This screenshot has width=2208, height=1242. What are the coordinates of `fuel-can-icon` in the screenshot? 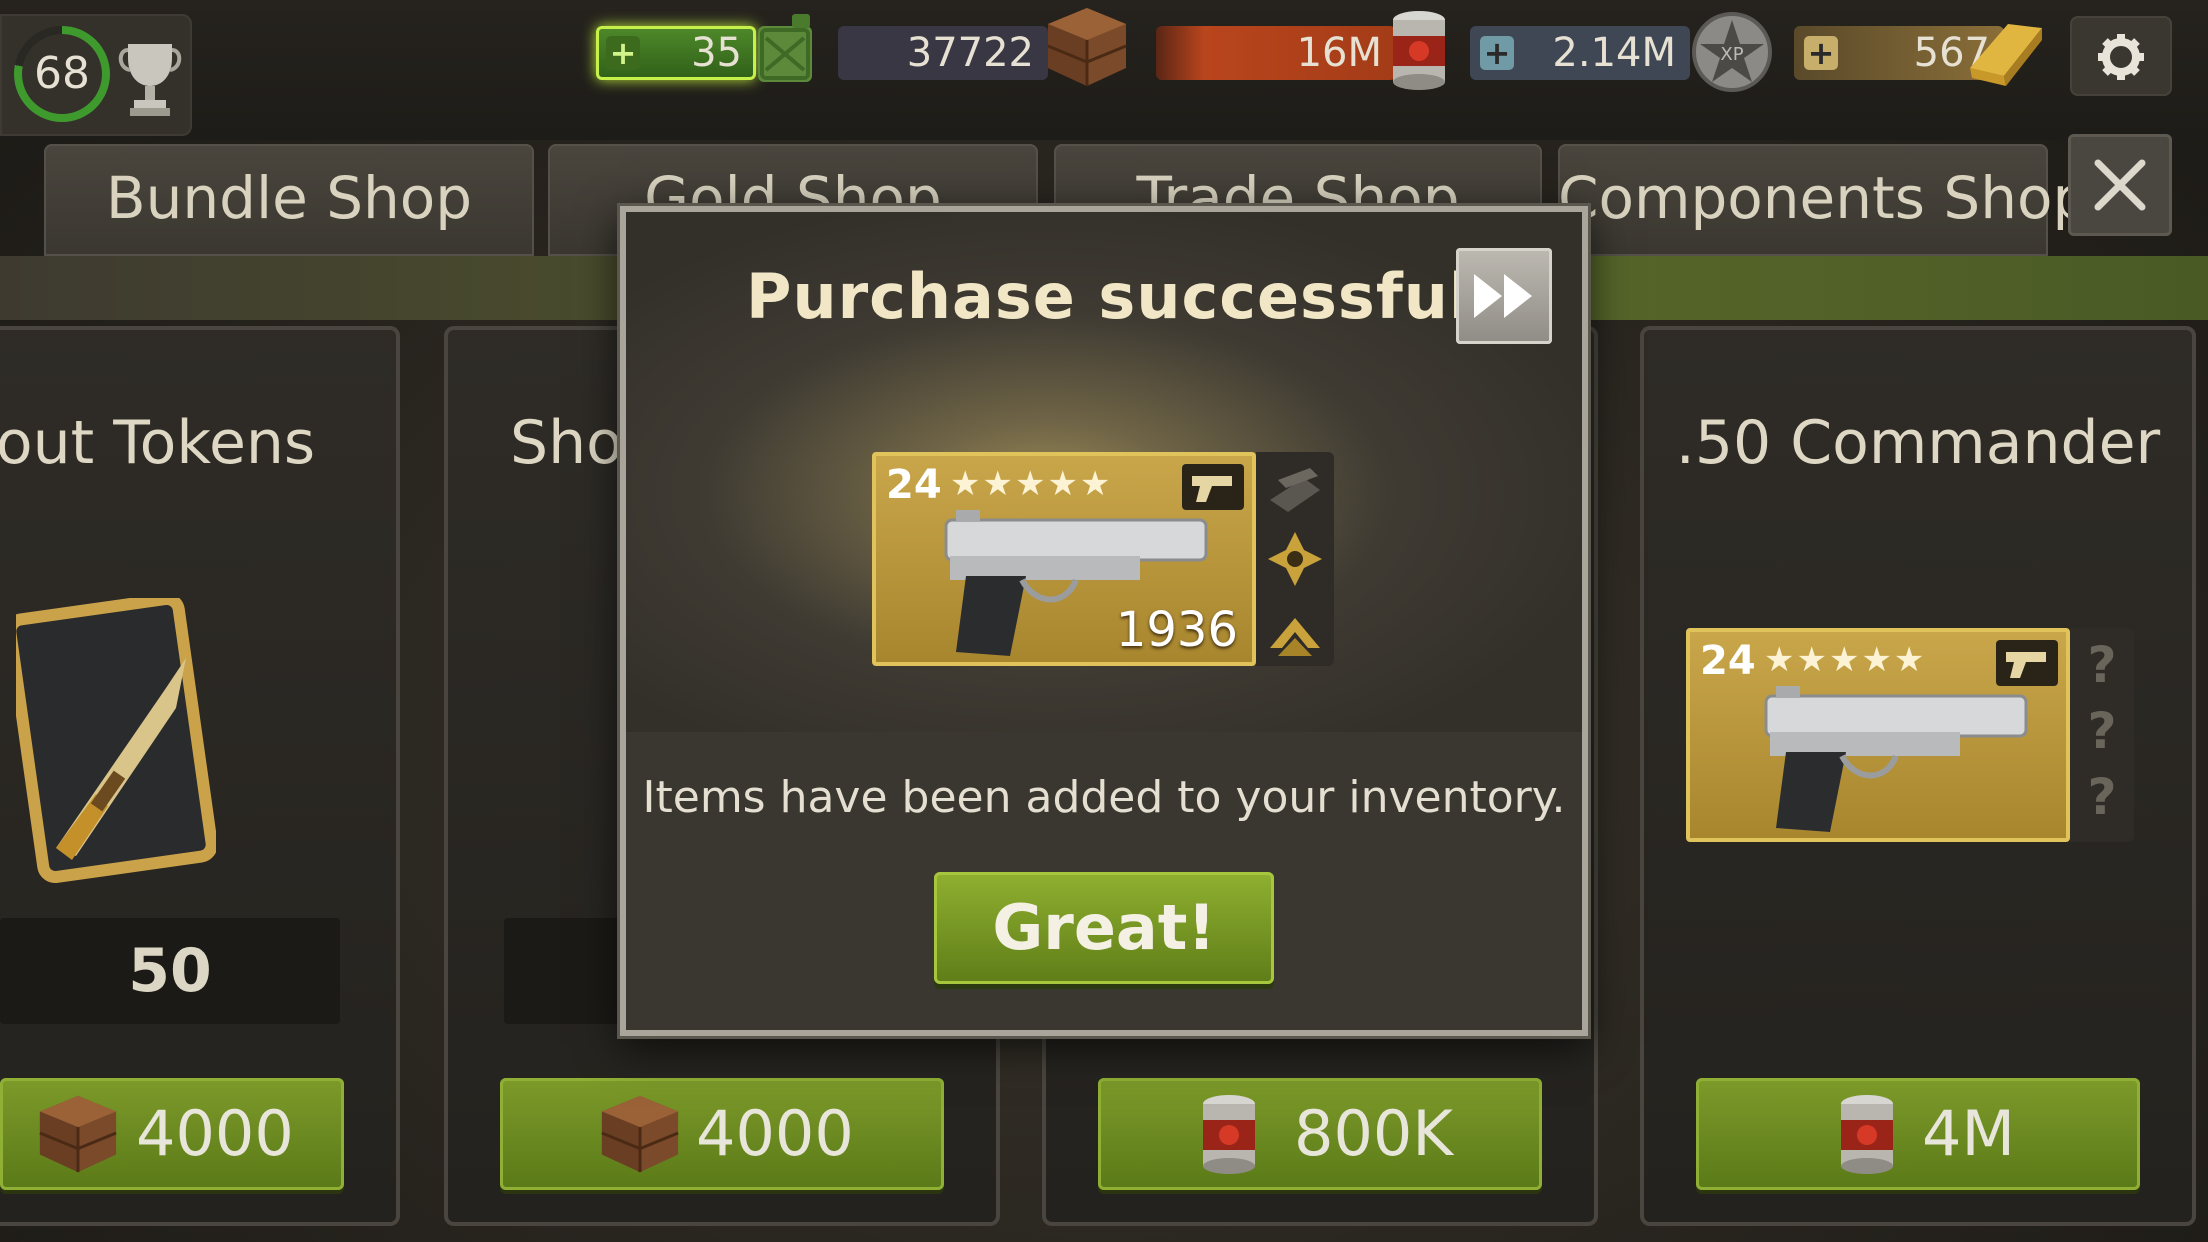 It's located at (785, 48).